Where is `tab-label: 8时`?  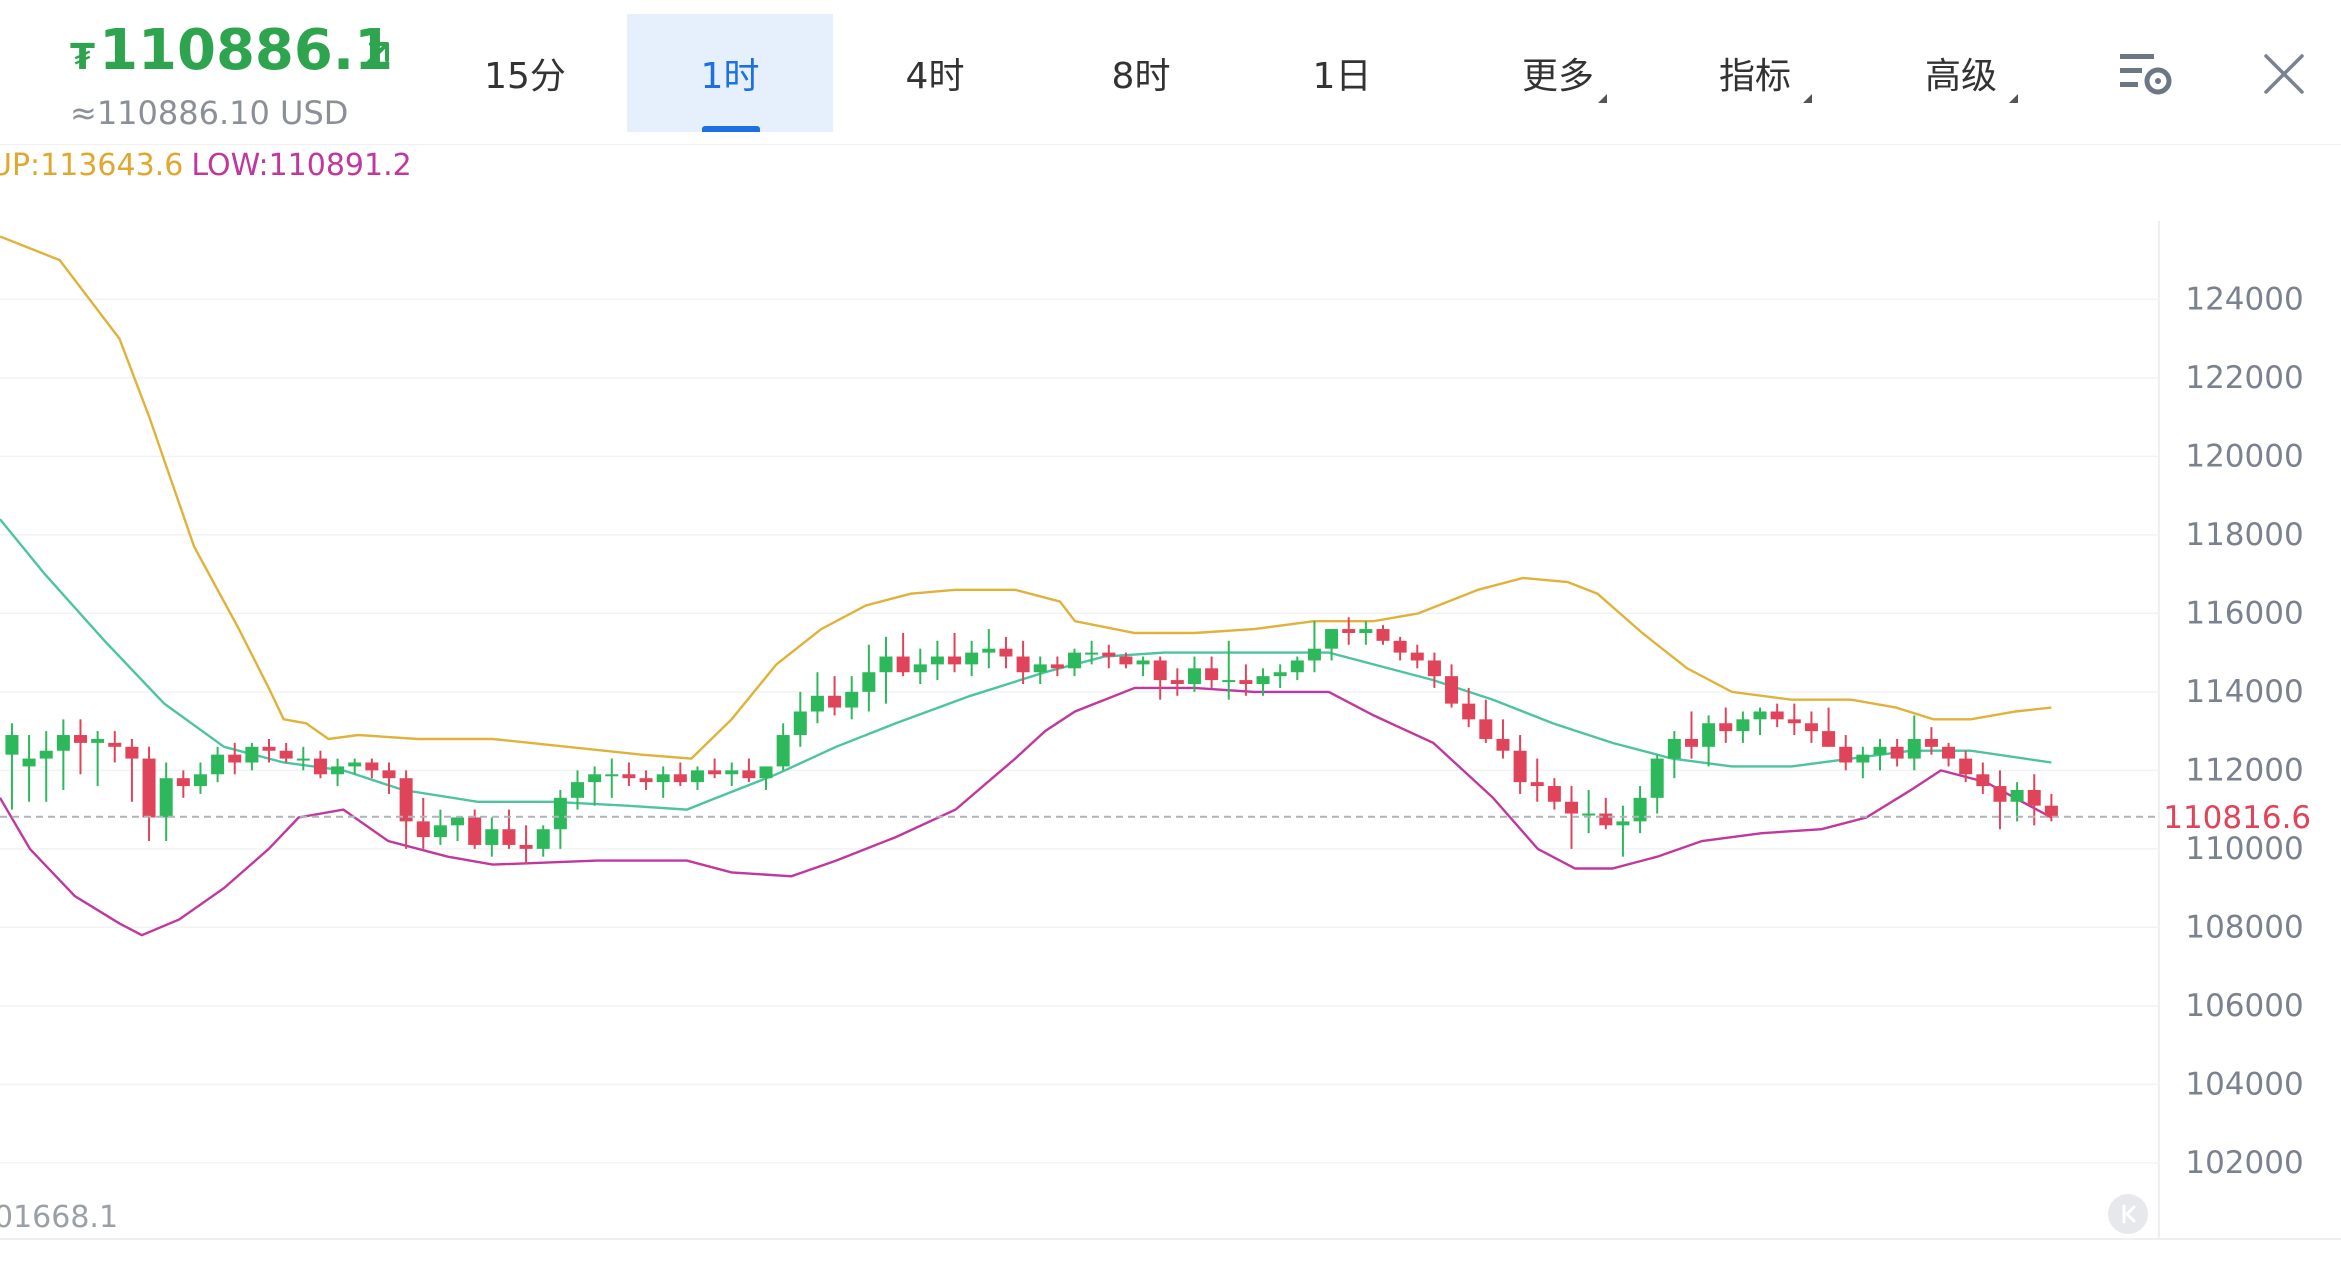 tab-label: 8时 is located at coordinates (1141, 76).